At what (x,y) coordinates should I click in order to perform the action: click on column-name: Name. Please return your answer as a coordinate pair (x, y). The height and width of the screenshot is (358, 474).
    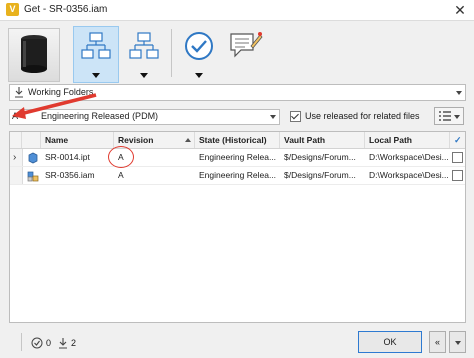
    Looking at the image, I should click on (77, 140).